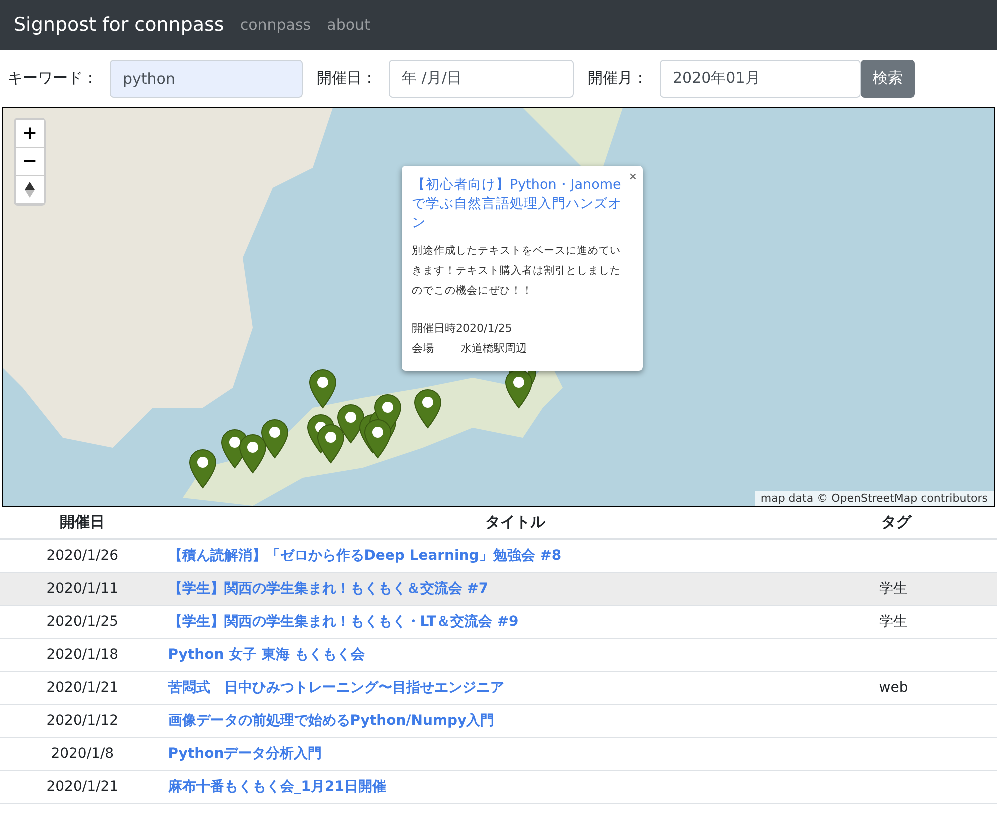 The image size is (997, 814). I want to click on keyword-label: キーワード：, so click(53, 78).